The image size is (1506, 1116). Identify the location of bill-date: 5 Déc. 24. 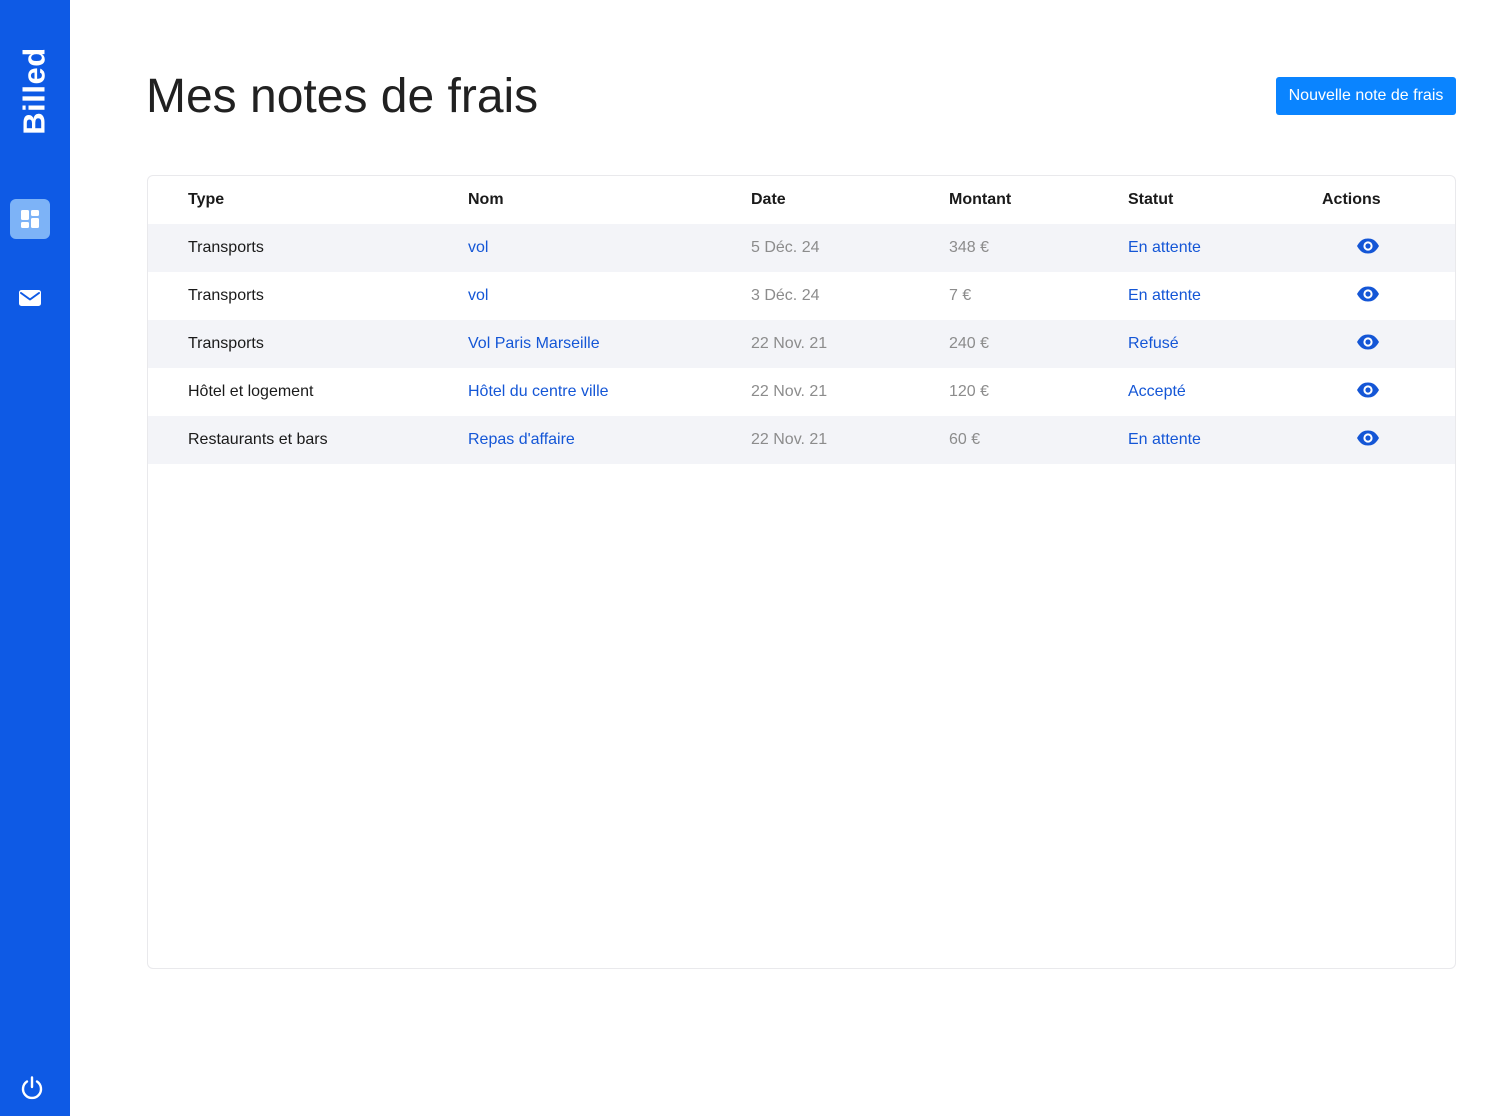
(785, 247).